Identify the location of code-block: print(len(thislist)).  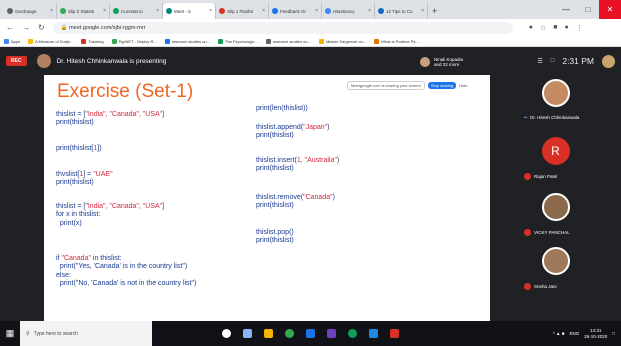
(282, 109).